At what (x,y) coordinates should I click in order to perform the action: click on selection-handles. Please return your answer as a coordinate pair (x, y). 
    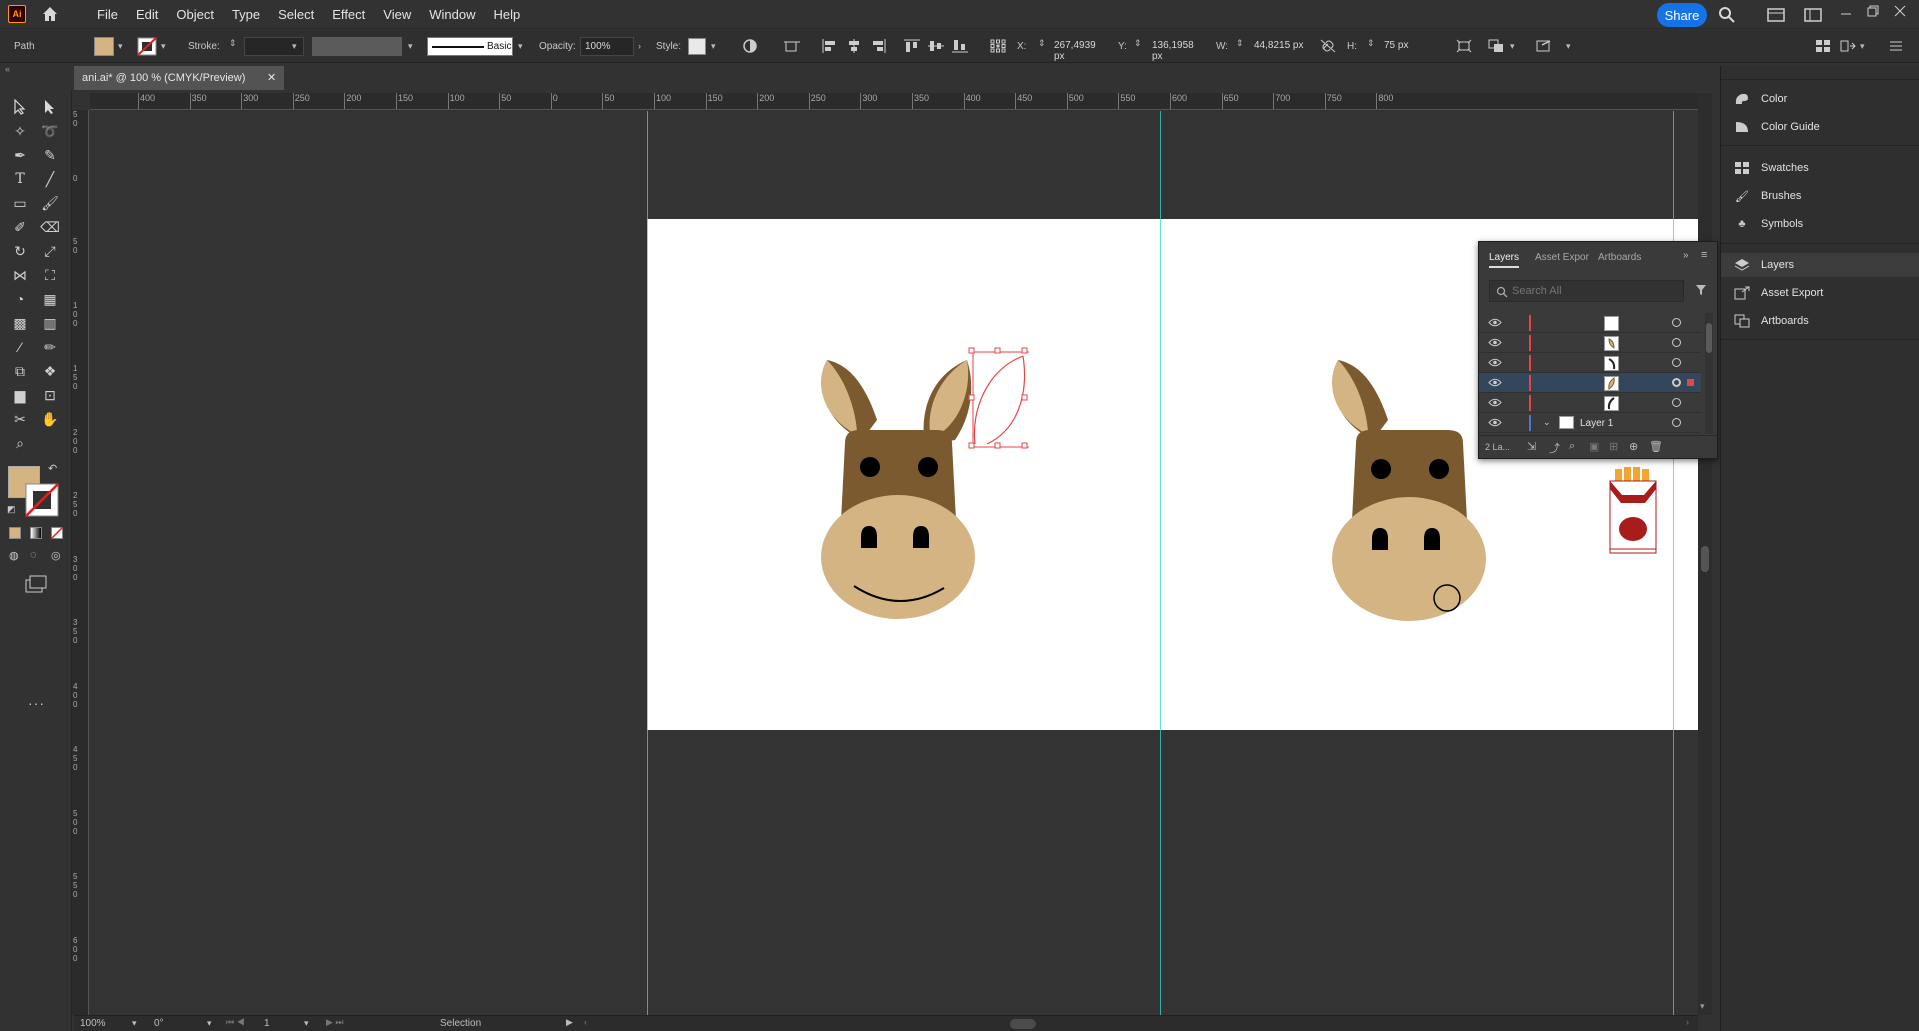
    Looking at the image, I should click on (998, 398).